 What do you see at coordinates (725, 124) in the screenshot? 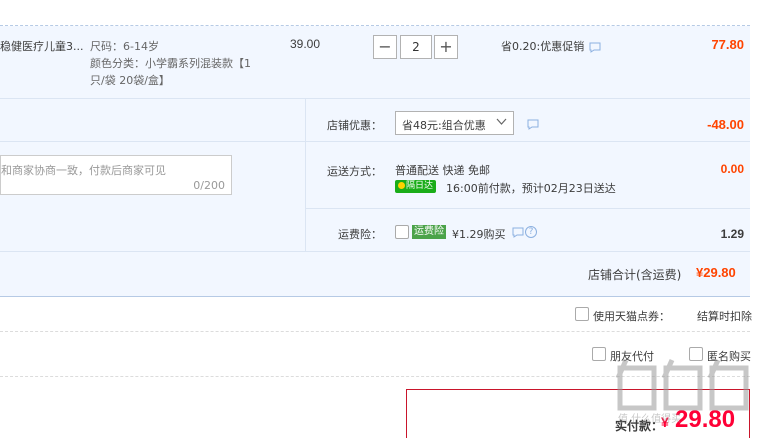
I see `shop-discount-amount: -48.00` at bounding box center [725, 124].